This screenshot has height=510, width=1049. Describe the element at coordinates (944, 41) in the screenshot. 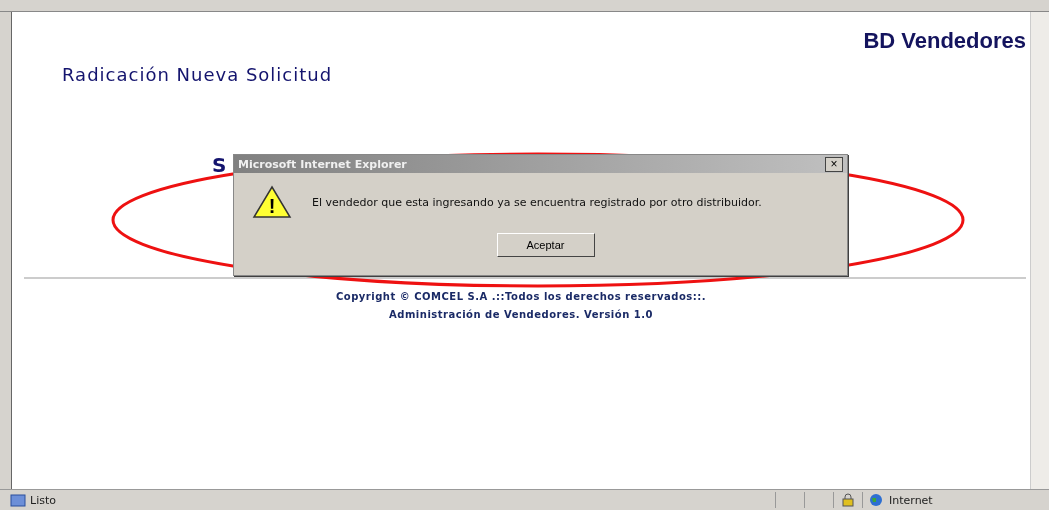

I see `site-title: BD Vendedores` at that location.